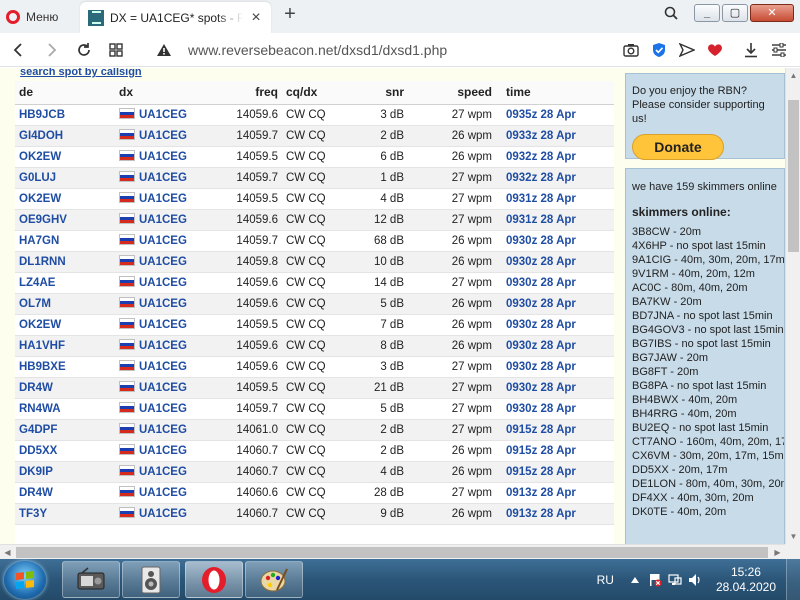 This screenshot has height=600, width=800. Describe the element at coordinates (687, 50) in the screenshot. I see `send-to-flow-icon` at that location.